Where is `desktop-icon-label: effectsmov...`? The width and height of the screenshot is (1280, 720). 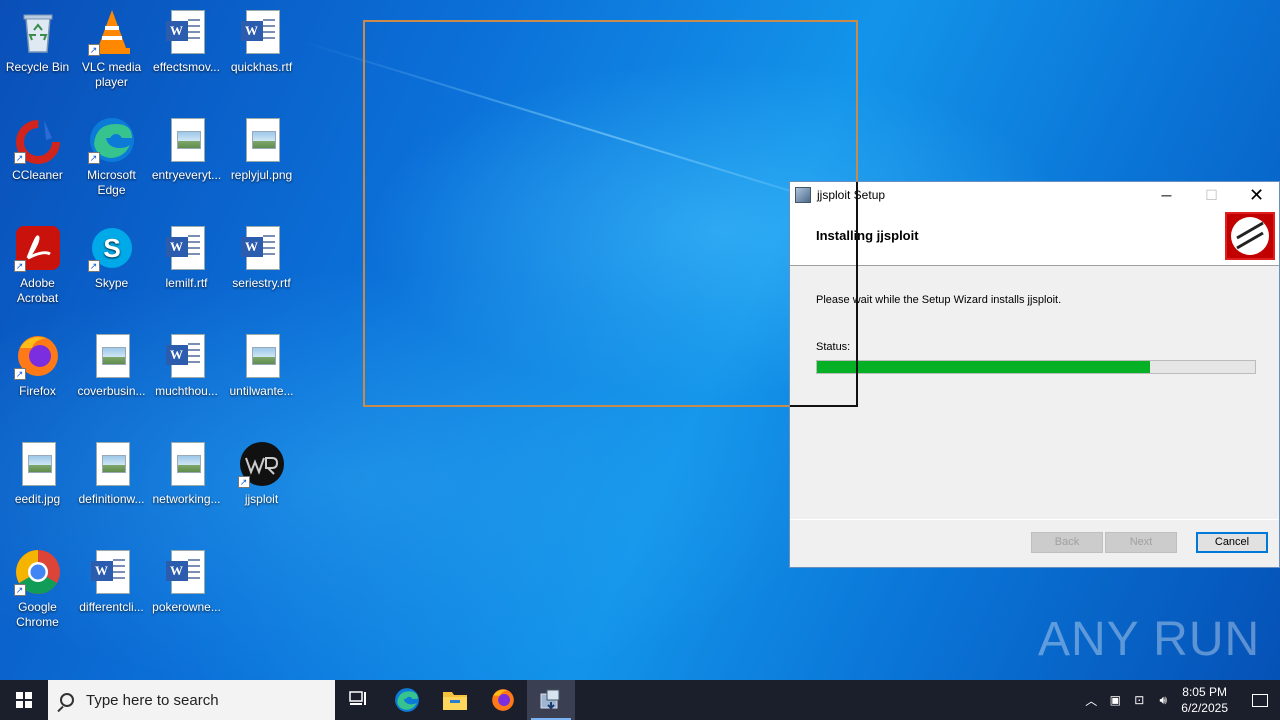 desktop-icon-label: effectsmov... is located at coordinates (186, 67).